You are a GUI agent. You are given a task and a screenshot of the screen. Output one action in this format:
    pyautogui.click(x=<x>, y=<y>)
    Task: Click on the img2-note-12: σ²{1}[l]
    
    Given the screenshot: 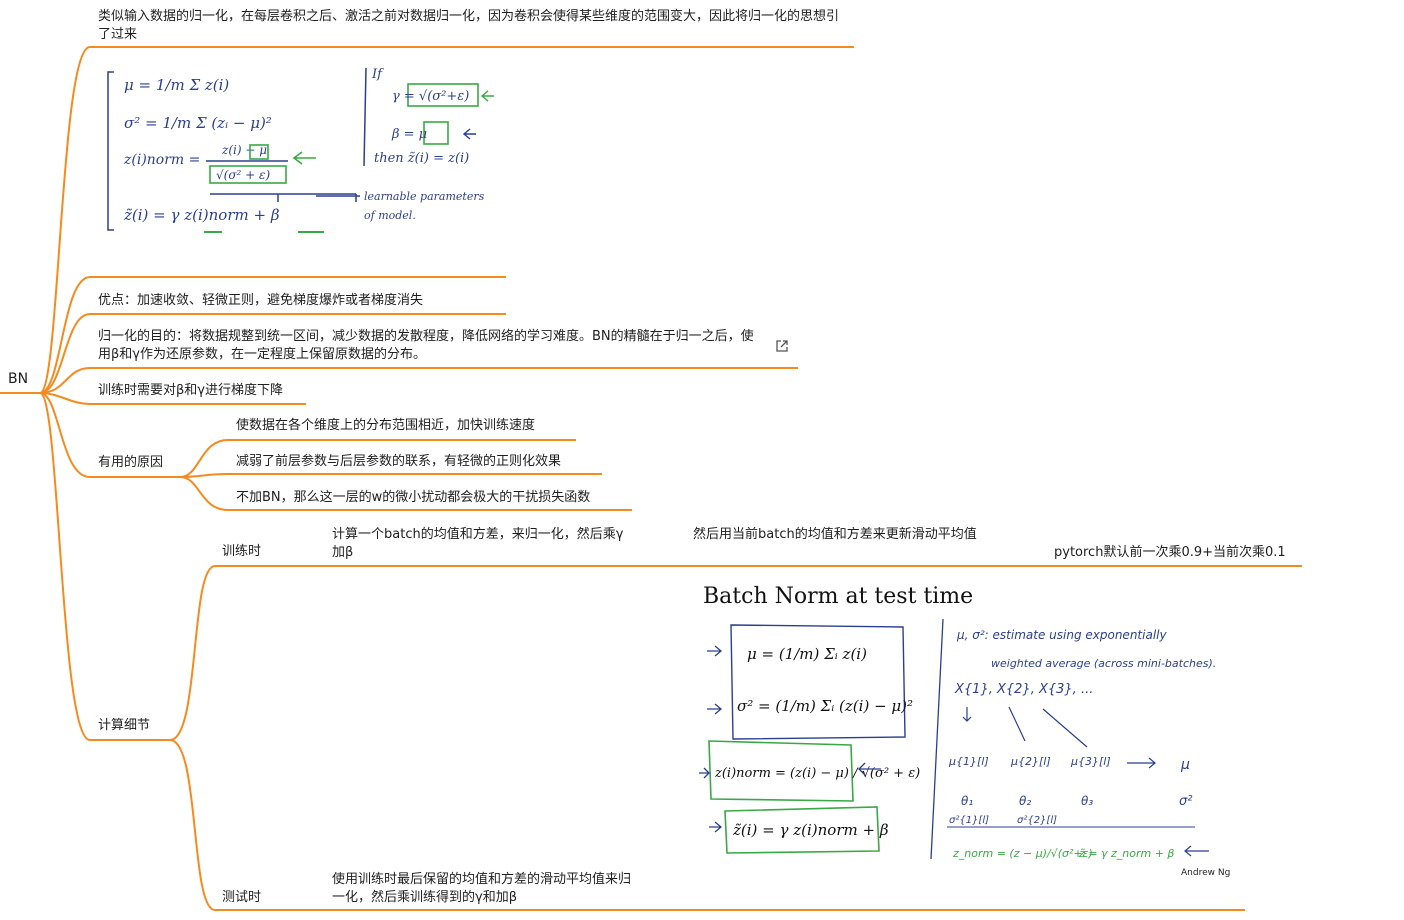 What is the action you would take?
    pyautogui.click(x=969, y=820)
    